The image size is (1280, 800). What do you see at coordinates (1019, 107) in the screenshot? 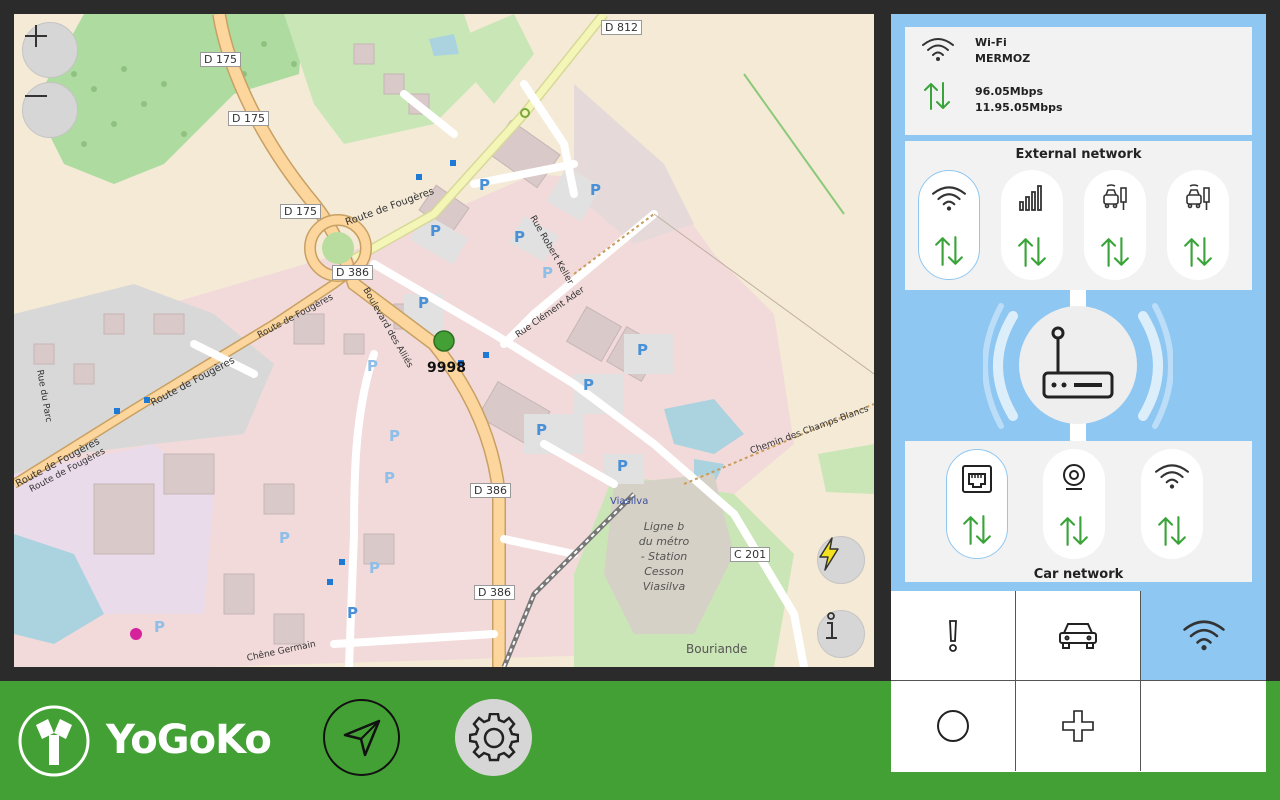
I see `upload-speed: 11.95.05Mbps` at bounding box center [1019, 107].